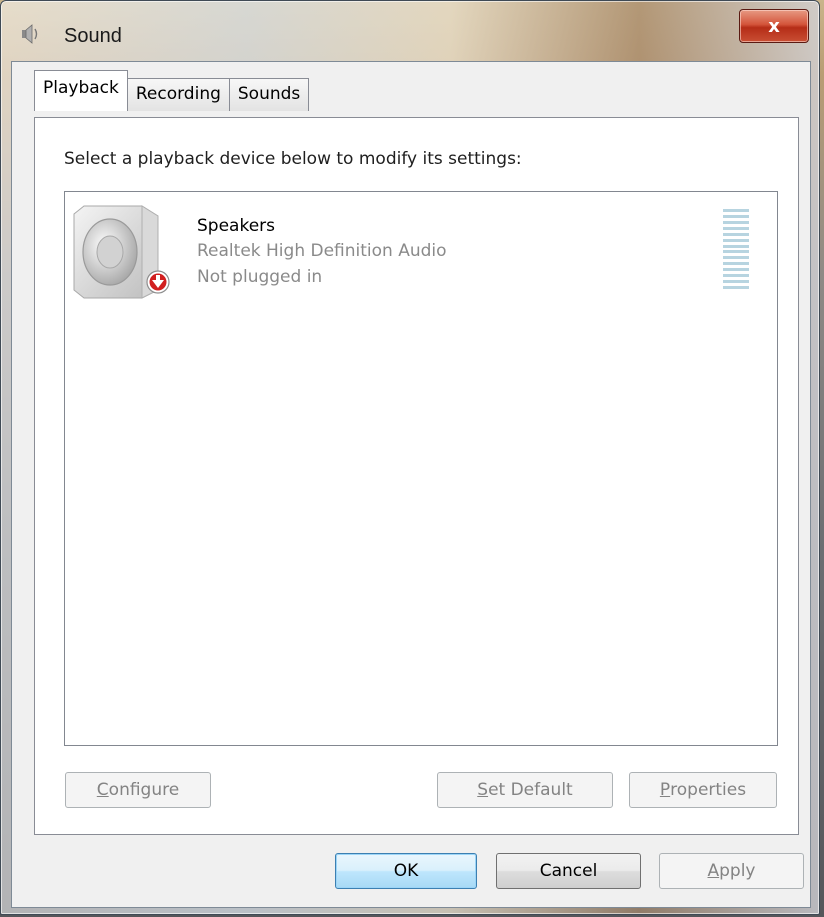  Describe the element at coordinates (121, 252) in the screenshot. I see `speaker-icon` at that location.